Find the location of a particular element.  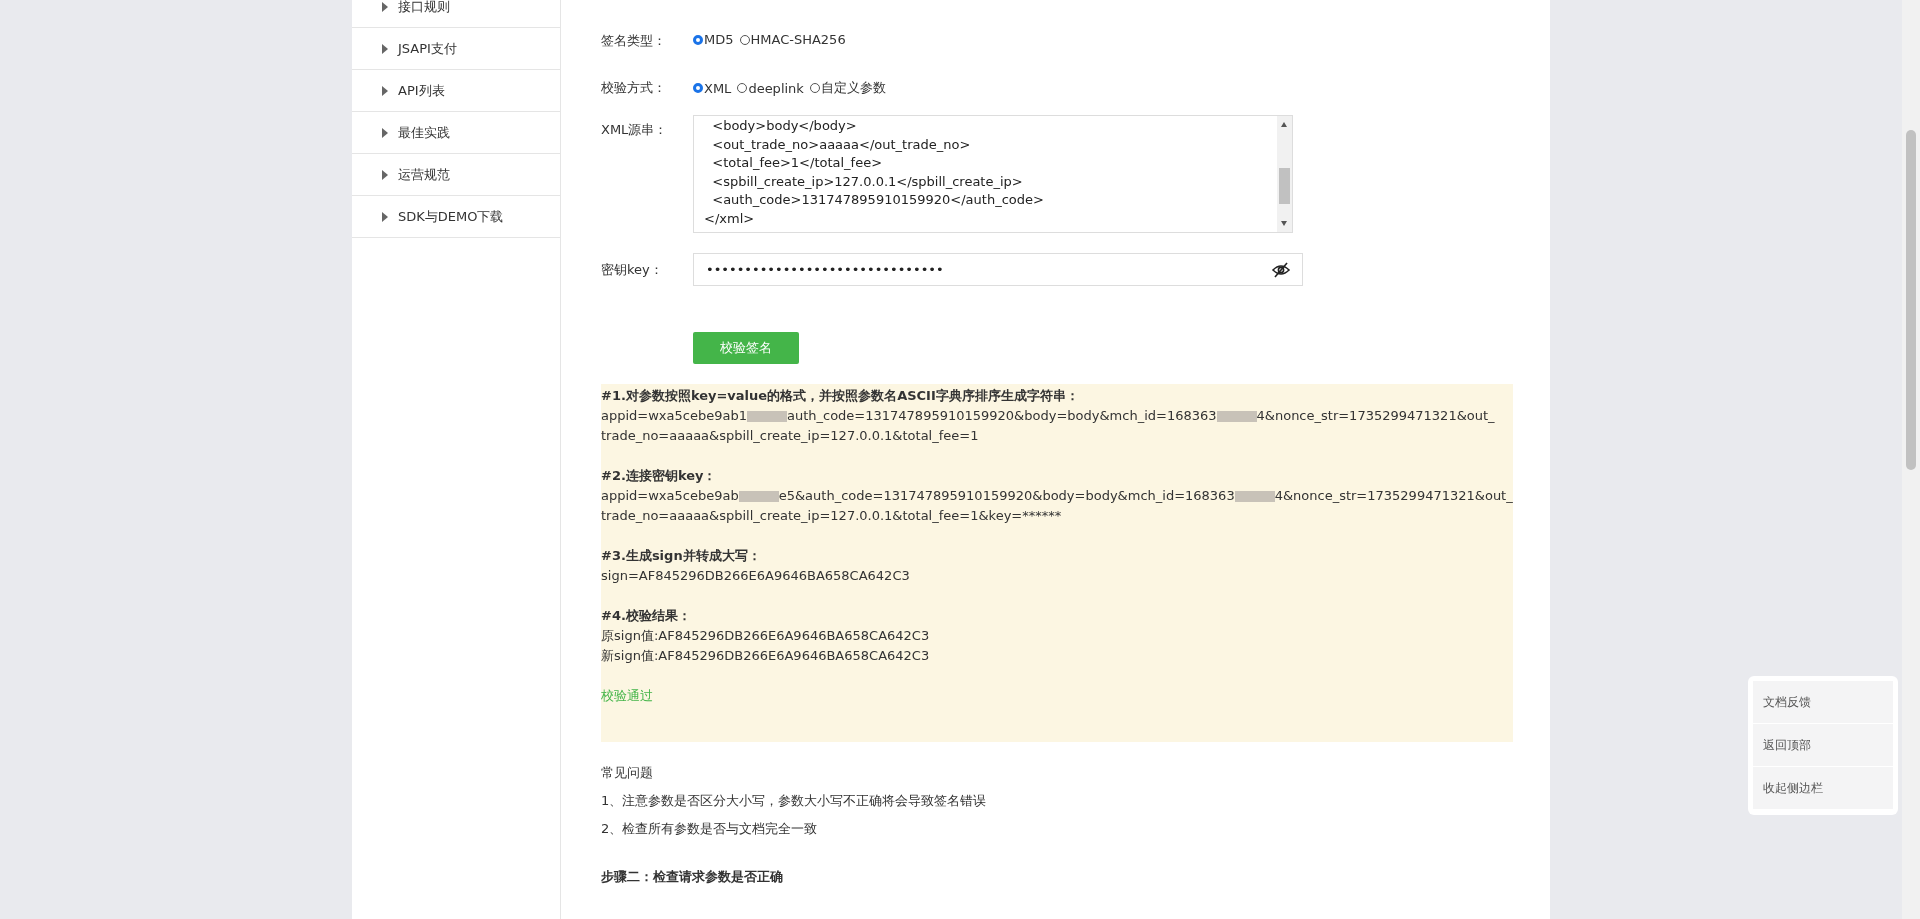

radio-option: HMAC-SHA256 is located at coordinates (792, 39).